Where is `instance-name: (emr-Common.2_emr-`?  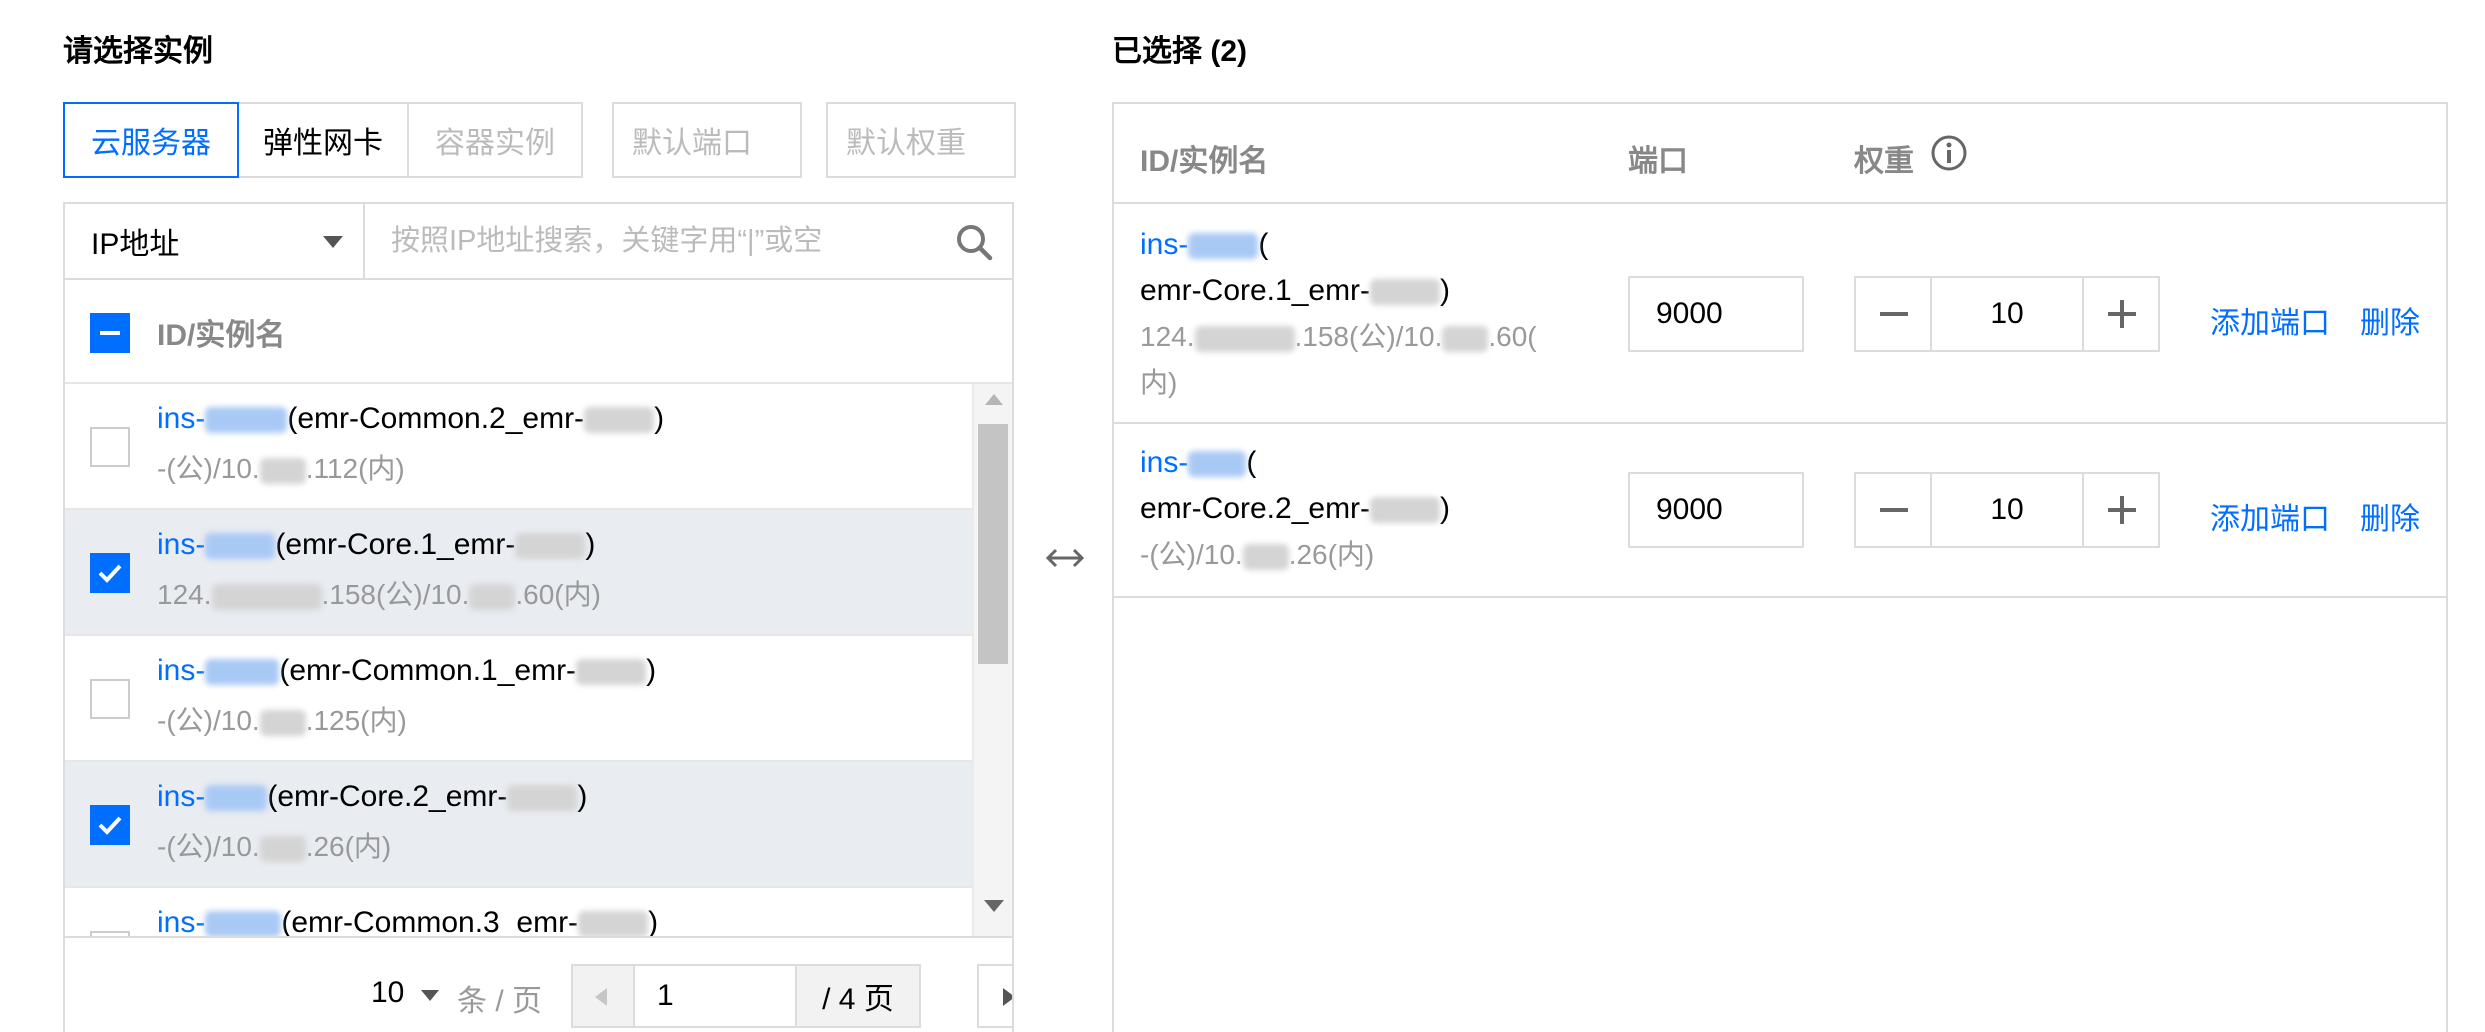 instance-name: (emr-Common.2_emr- is located at coordinates (436, 418).